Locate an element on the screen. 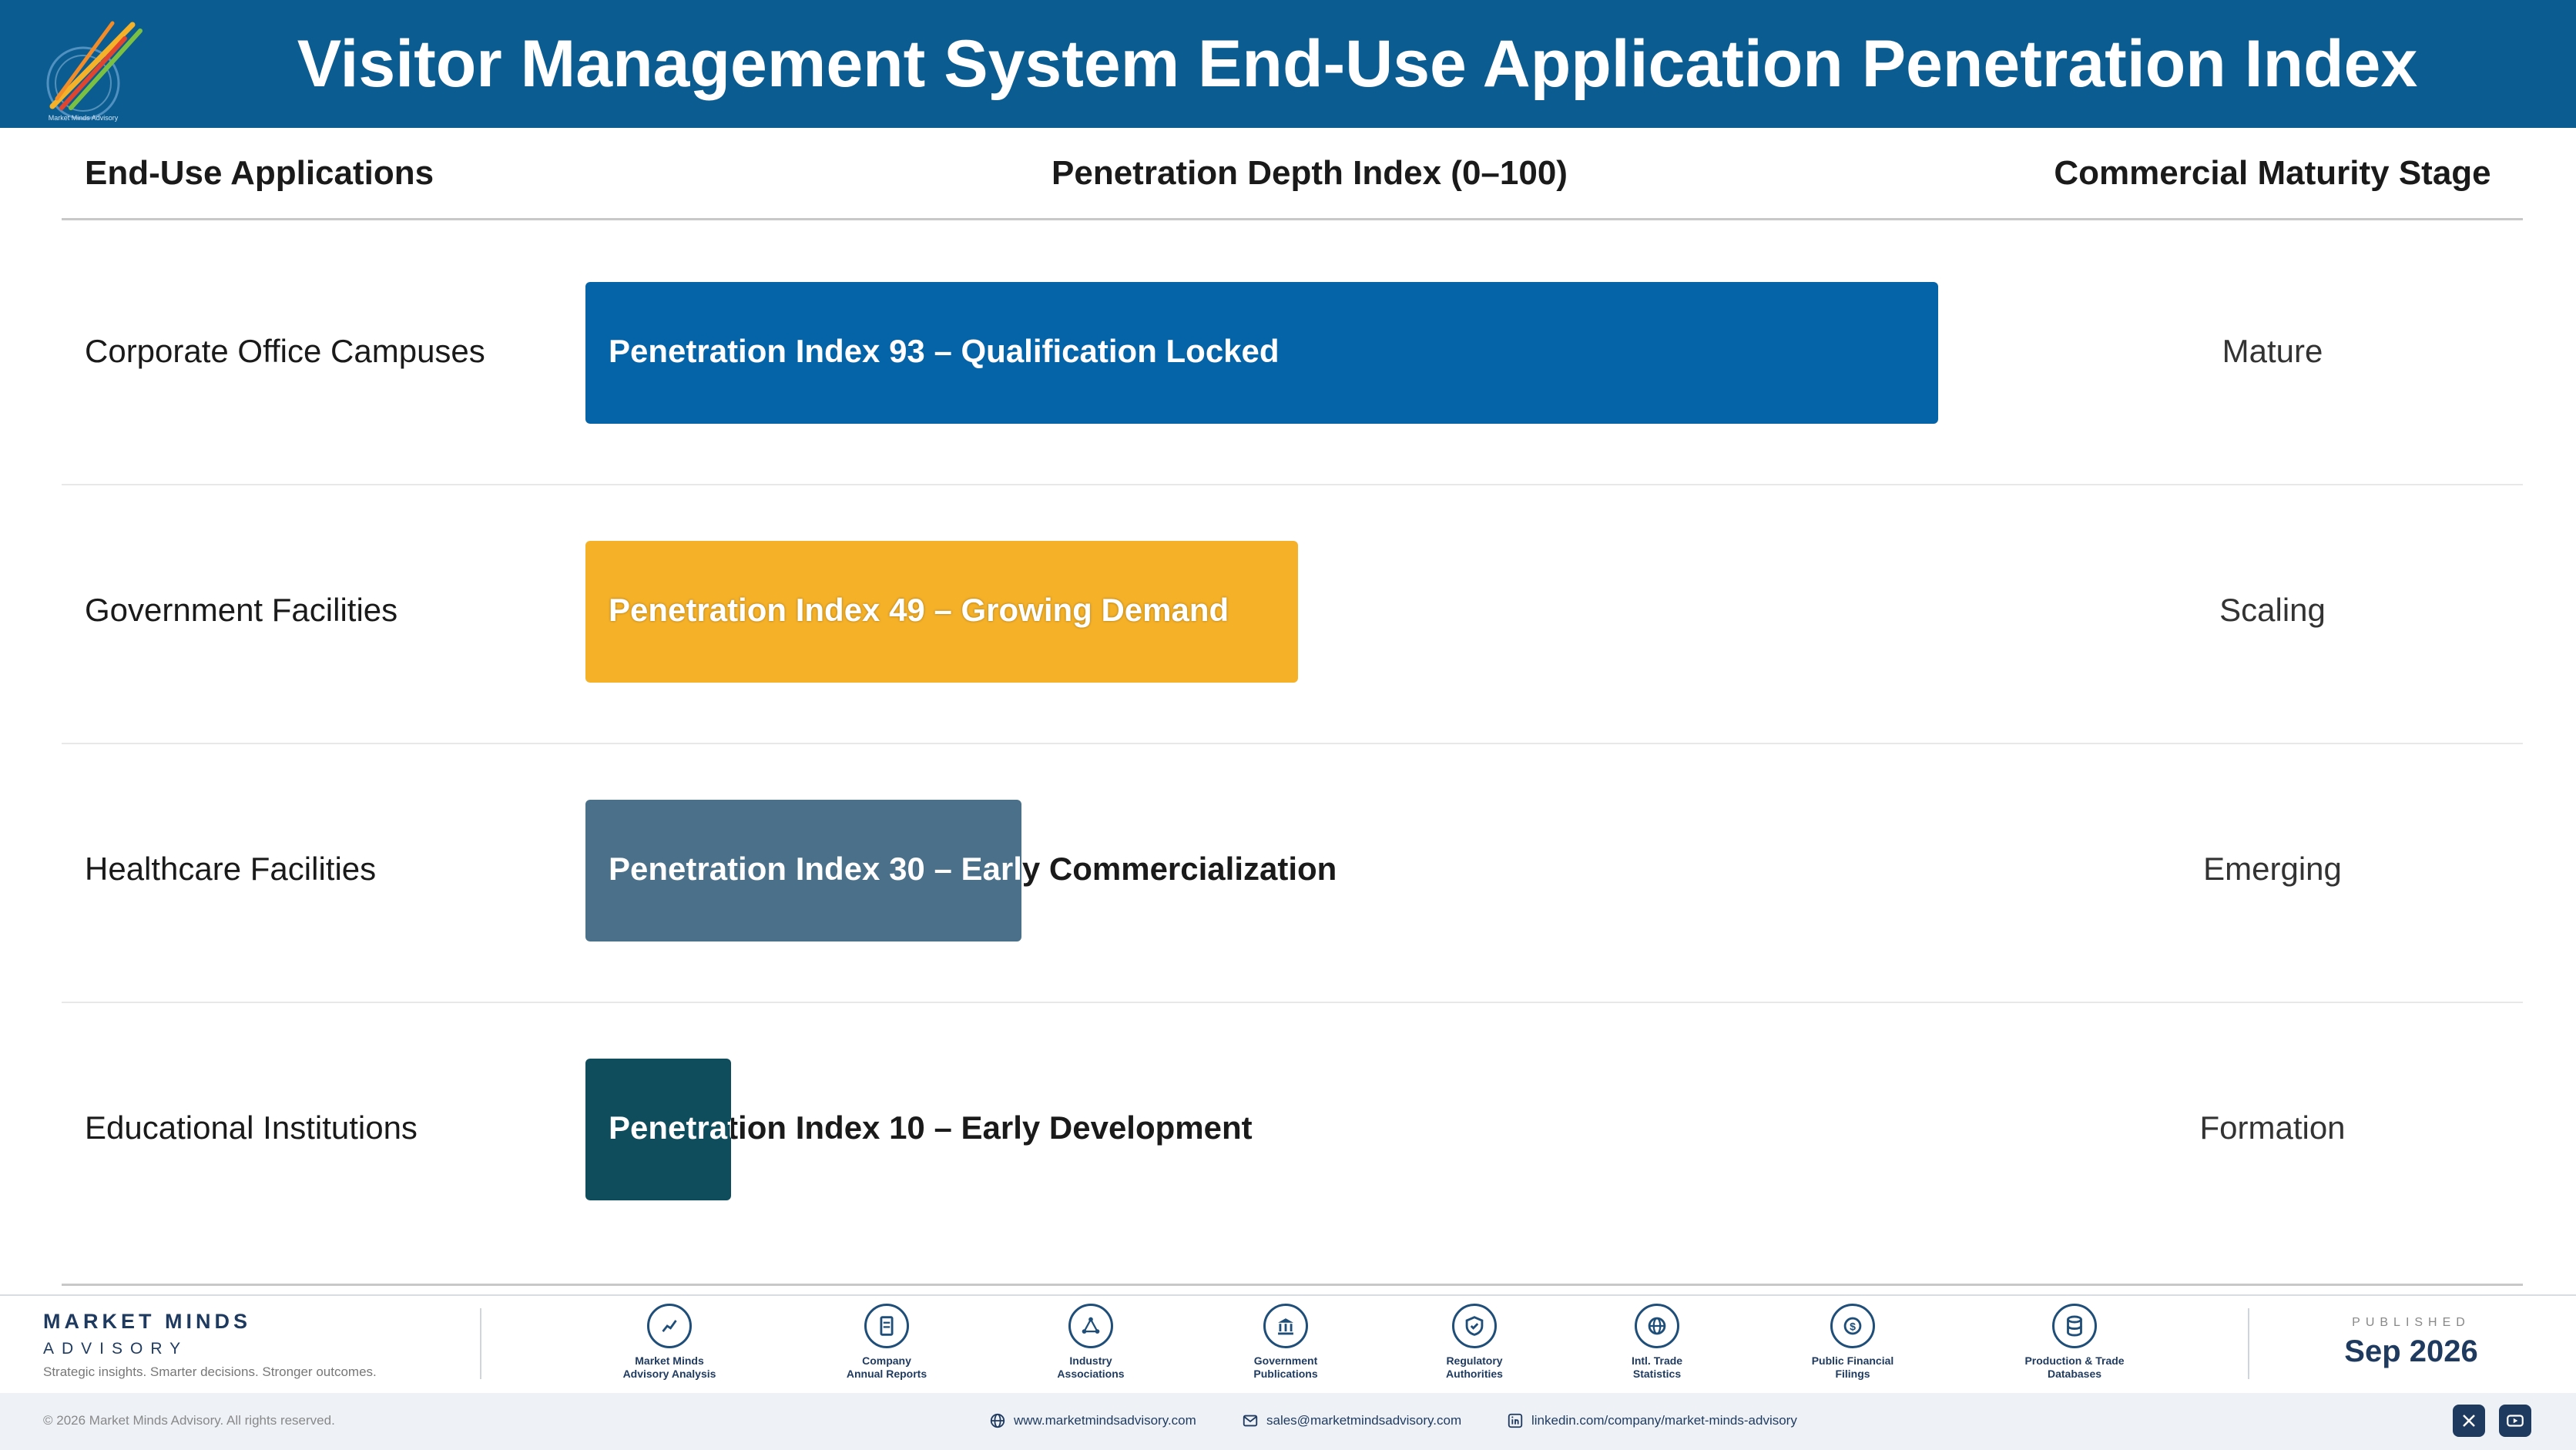  chart-bottom-divider is located at coordinates (1292, 1285).